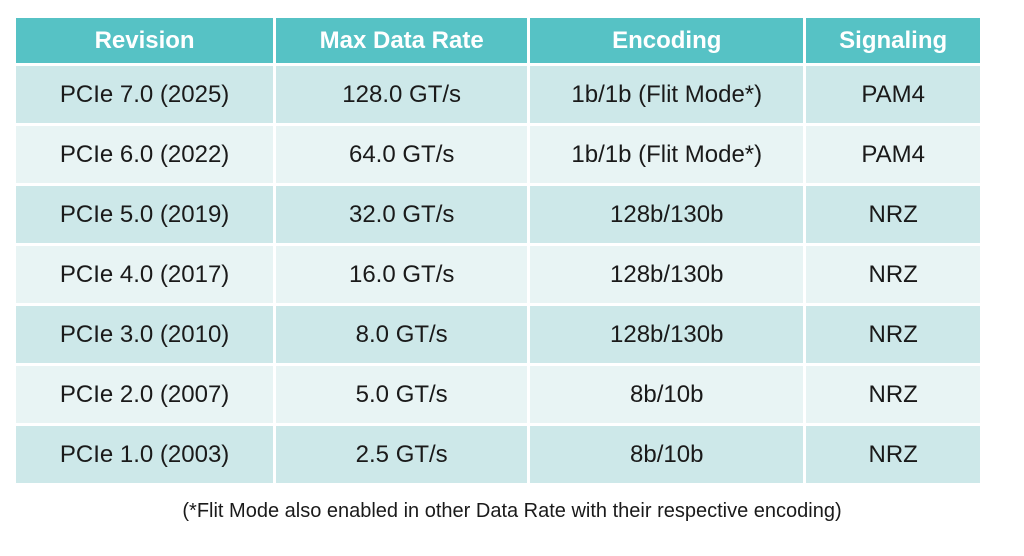 This screenshot has width=1024, height=556. Describe the element at coordinates (403, 456) in the screenshot. I see `max-data-rate-cell: 2.5 GT/s` at that location.